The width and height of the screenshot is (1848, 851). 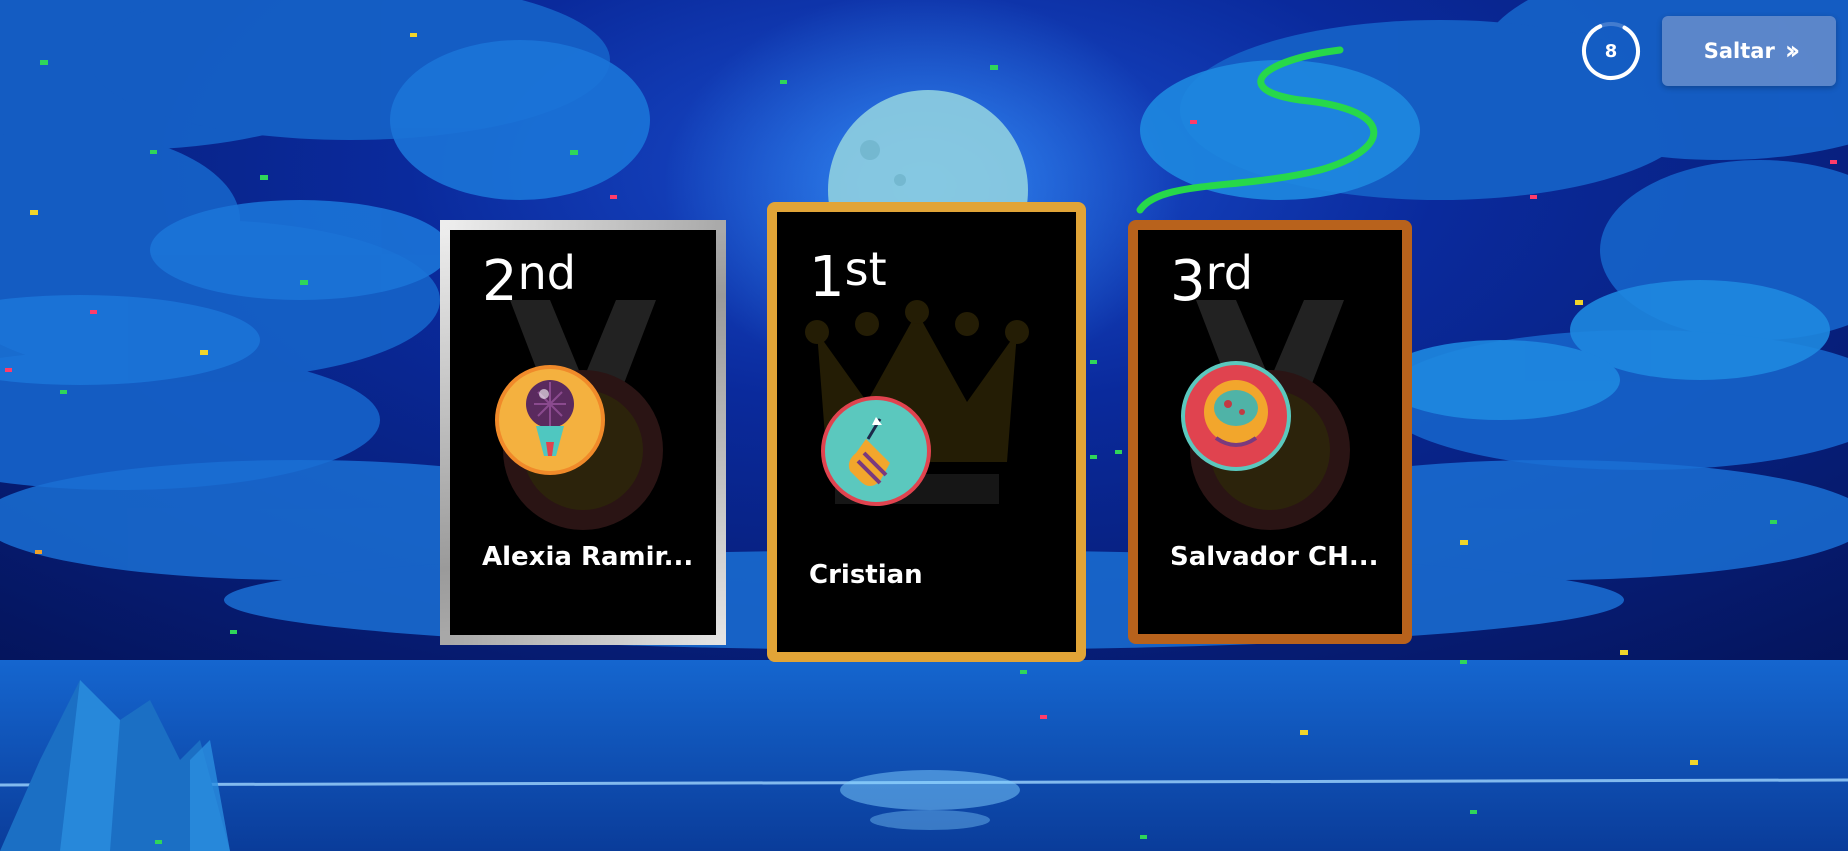 I want to click on double-chevron-right-icon: ››, so click(x=1792, y=51).